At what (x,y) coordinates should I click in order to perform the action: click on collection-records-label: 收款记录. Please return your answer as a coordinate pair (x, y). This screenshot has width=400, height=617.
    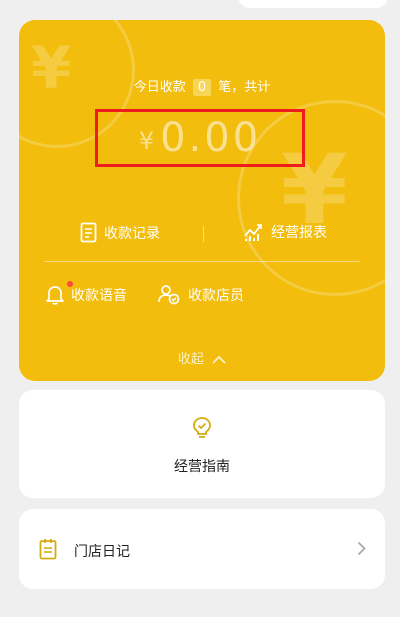
    Looking at the image, I should click on (132, 233).